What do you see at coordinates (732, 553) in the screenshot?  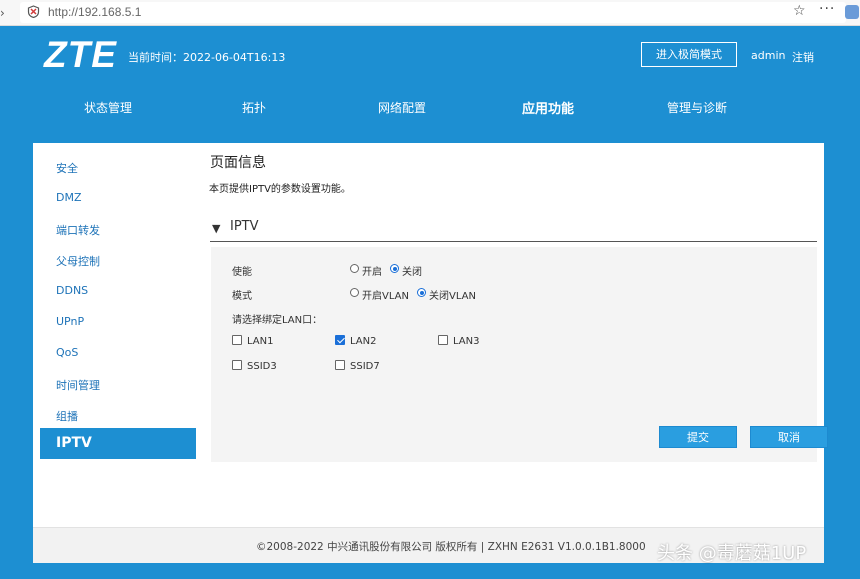 I see `watermark: 头条 @毒蘑菇1UP` at bounding box center [732, 553].